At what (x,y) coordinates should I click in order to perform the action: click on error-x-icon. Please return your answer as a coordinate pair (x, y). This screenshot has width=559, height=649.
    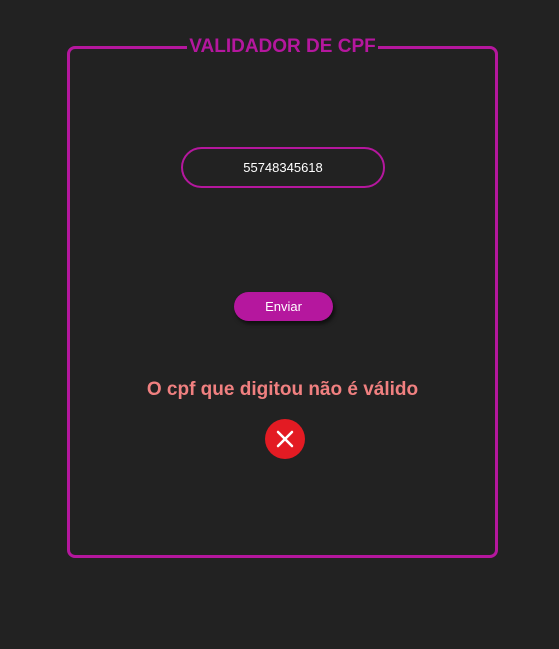
    Looking at the image, I should click on (285, 439).